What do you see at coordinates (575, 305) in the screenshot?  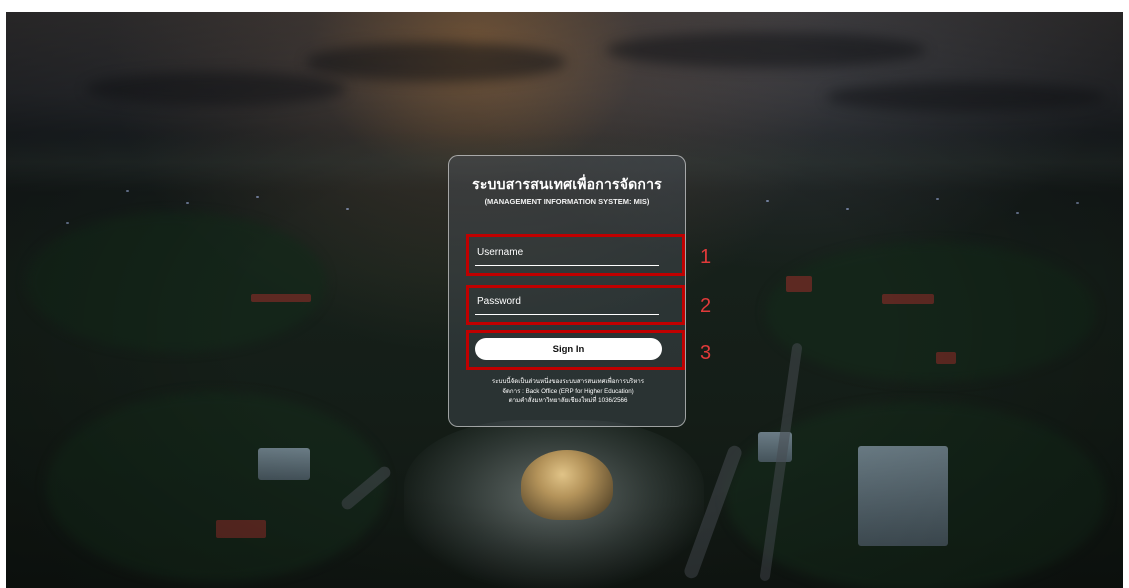 I see `callout-box-password` at bounding box center [575, 305].